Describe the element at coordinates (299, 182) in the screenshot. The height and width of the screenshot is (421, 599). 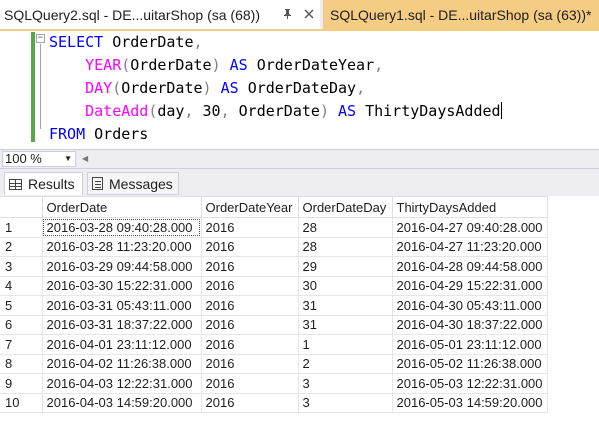
I see `results-tab-strip: Results Messages` at that location.